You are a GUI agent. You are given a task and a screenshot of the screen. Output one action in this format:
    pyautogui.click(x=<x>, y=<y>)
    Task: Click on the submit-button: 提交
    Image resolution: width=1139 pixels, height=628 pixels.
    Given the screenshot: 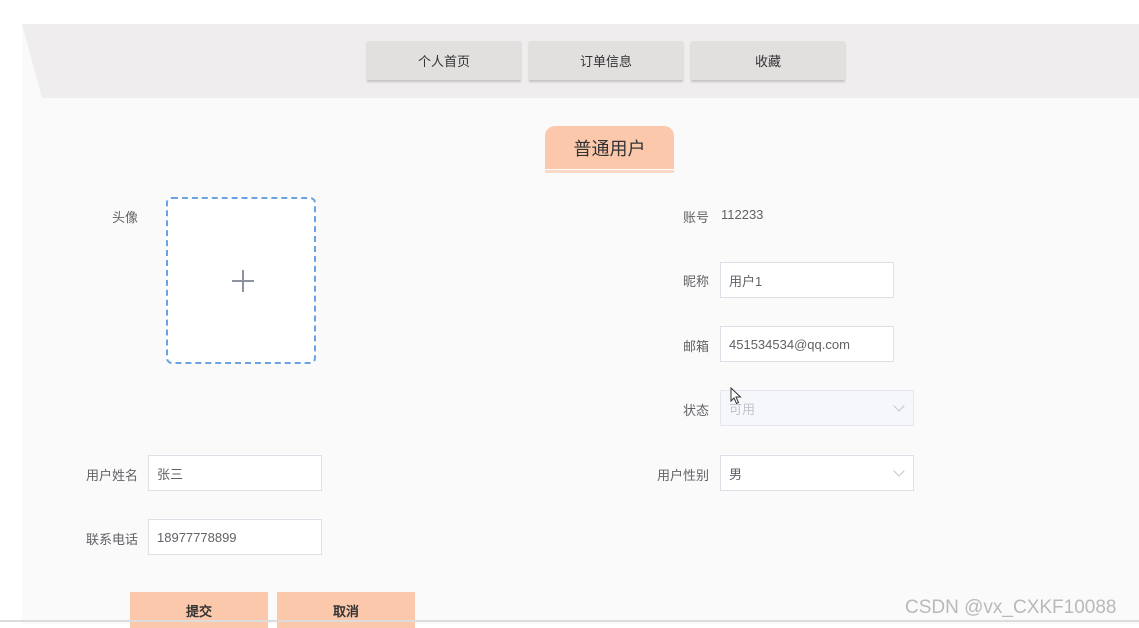 What is the action you would take?
    pyautogui.click(x=199, y=610)
    